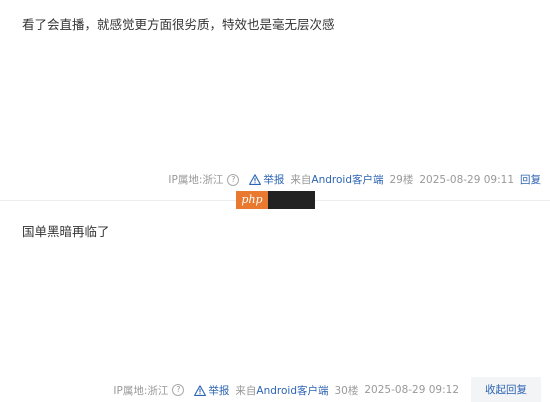 The width and height of the screenshot is (550, 402). Describe the element at coordinates (466, 179) in the screenshot. I see `post-time: 2025-08-29 09:11` at that location.